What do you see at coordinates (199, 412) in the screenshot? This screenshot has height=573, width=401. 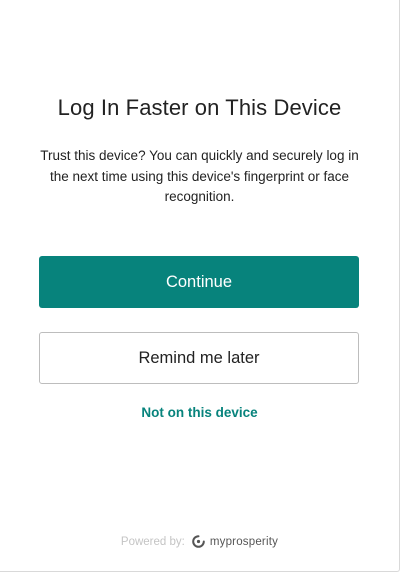 I see `not-on-this-device-link: Not on this device` at bounding box center [199, 412].